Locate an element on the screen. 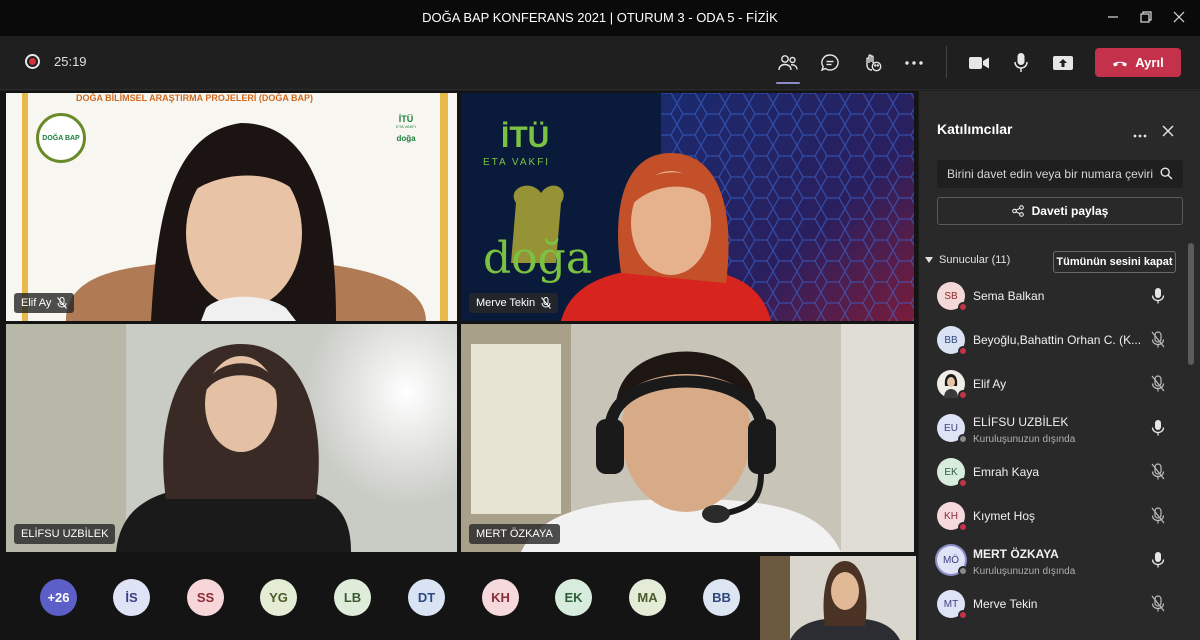 This screenshot has width=1200, height=640. participant-avatar: DT is located at coordinates (426, 597).